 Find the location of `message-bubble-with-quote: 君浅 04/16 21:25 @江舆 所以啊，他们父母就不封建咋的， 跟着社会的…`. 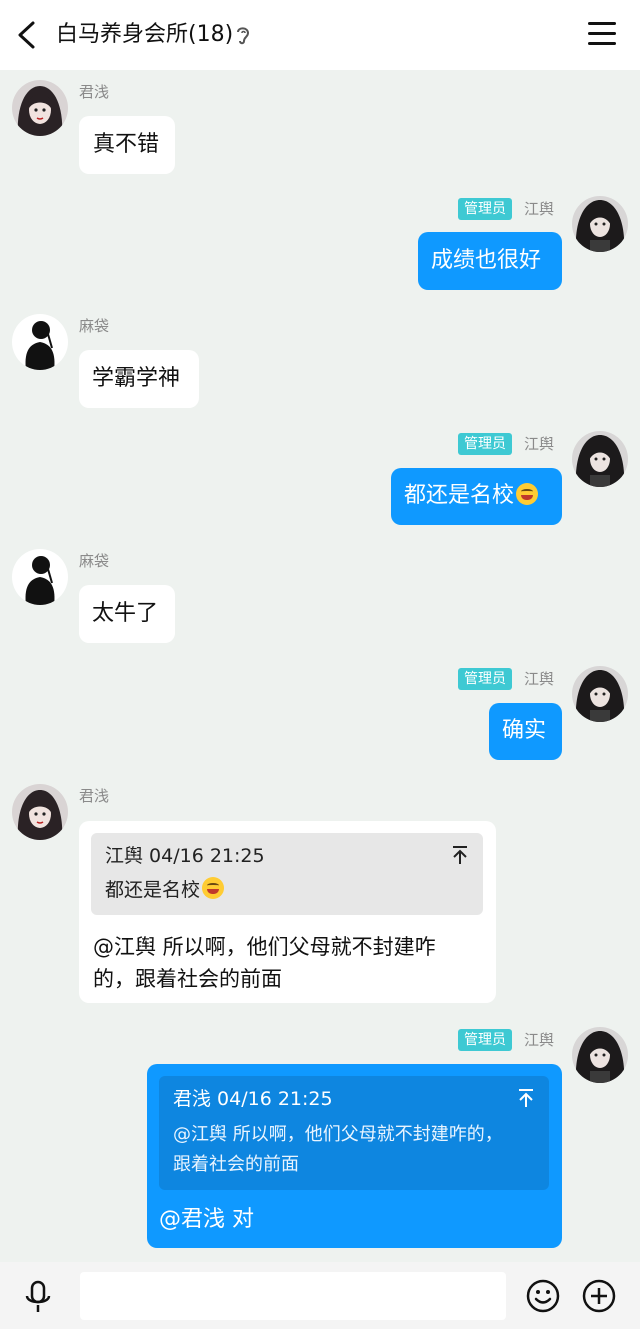

message-bubble-with-quote: 君浅 04/16 21:25 @江舆 所以啊，他们父母就不封建咋的， 跟着社会的… is located at coordinates (354, 1156).